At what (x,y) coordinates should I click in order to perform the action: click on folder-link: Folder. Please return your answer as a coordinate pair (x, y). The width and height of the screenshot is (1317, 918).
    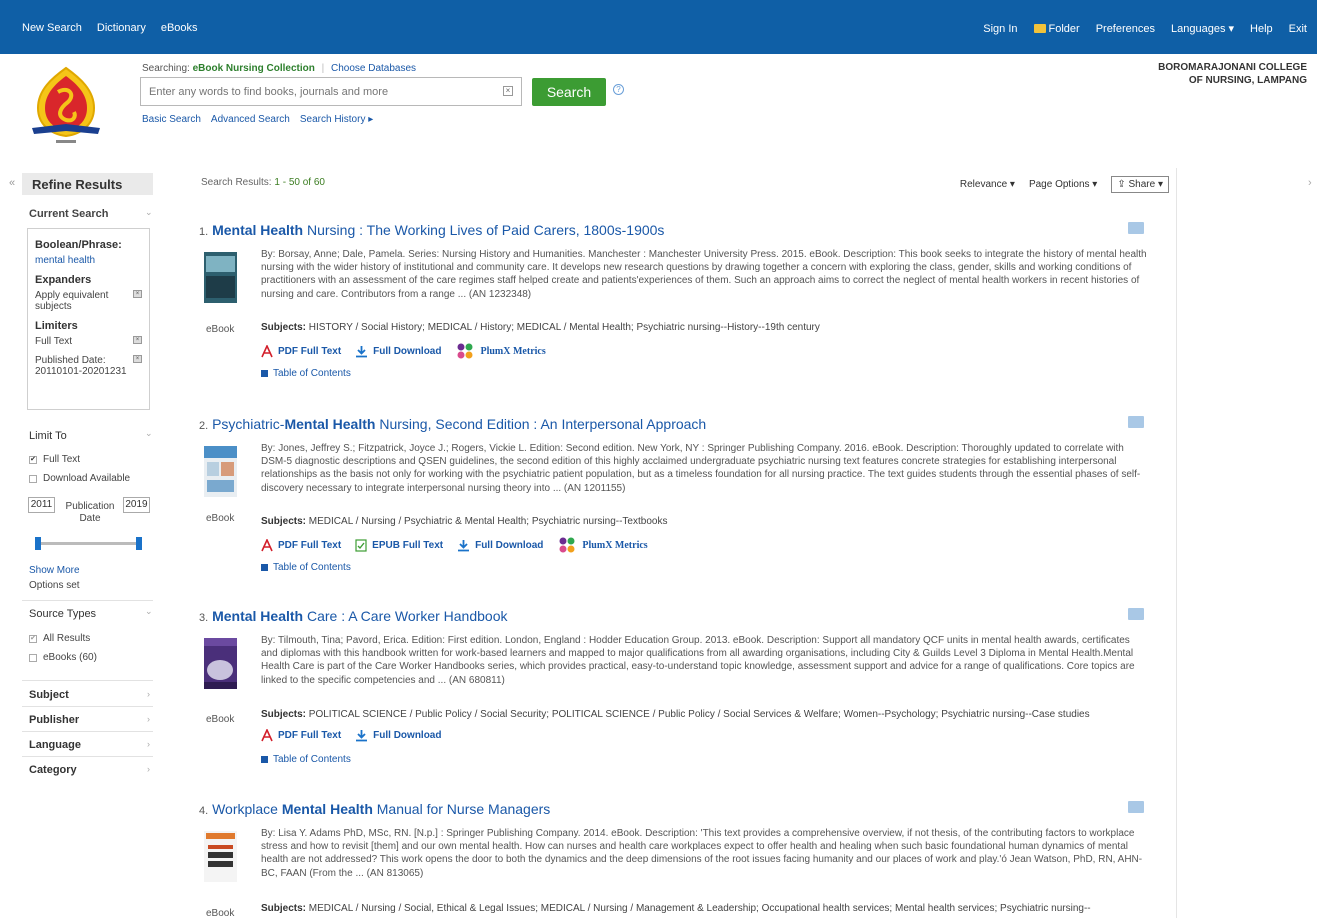
    Looking at the image, I should click on (1056, 29).